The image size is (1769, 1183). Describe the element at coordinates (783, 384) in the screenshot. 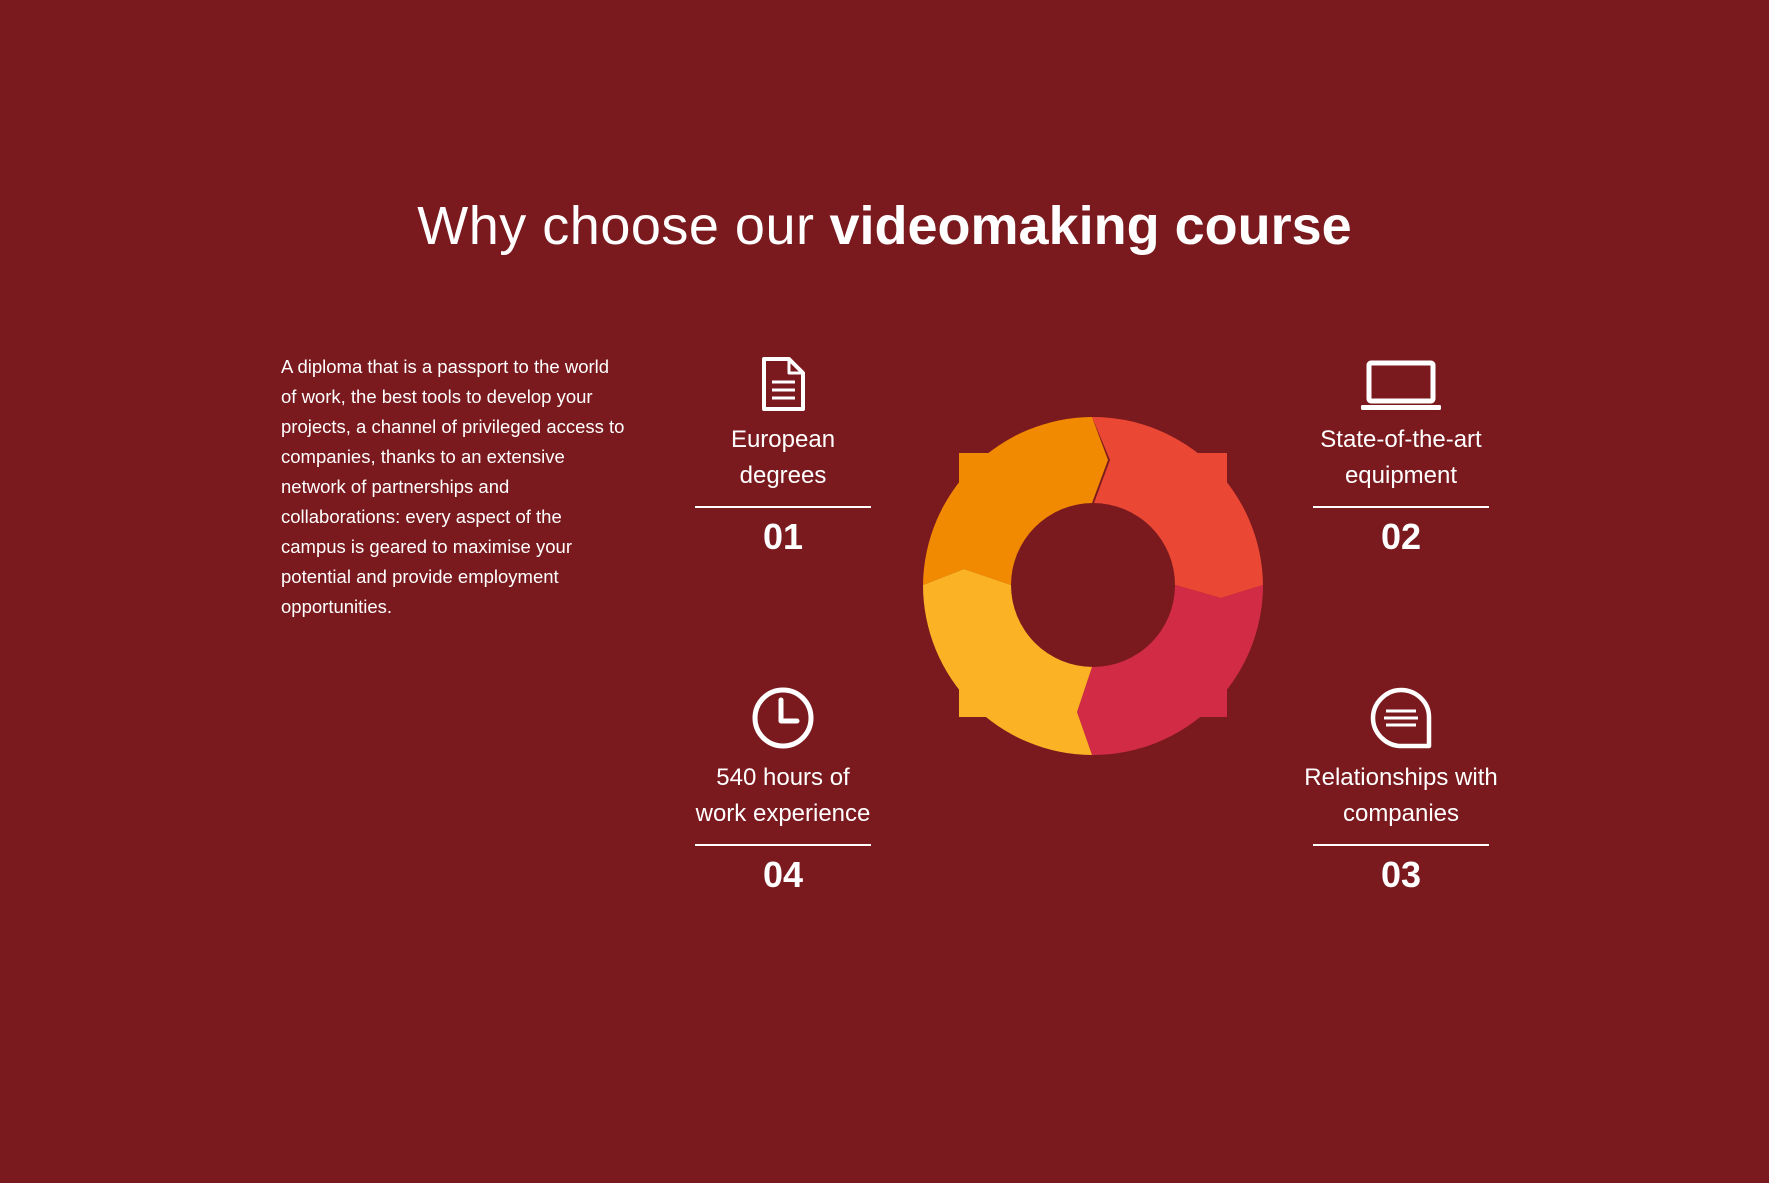

I see `document-icon` at that location.